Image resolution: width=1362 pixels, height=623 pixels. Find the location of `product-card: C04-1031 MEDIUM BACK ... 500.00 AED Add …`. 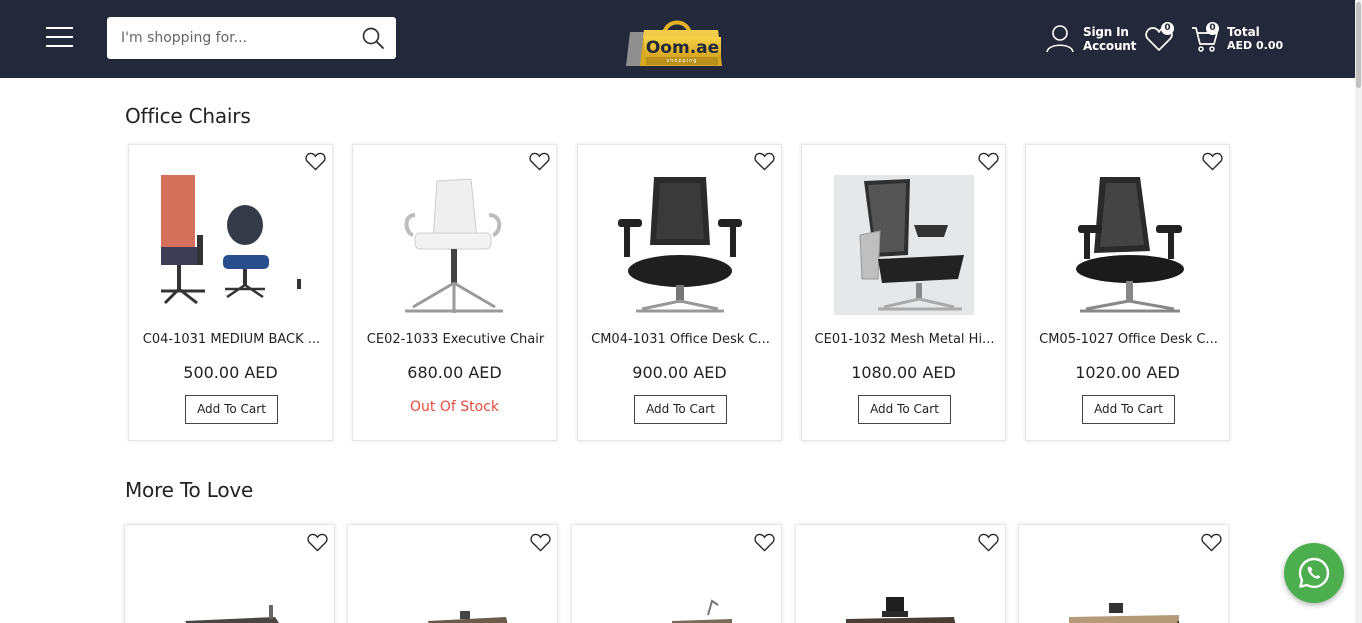

product-card: C04-1031 MEDIUM BACK ... 500.00 AED Add … is located at coordinates (230, 292).